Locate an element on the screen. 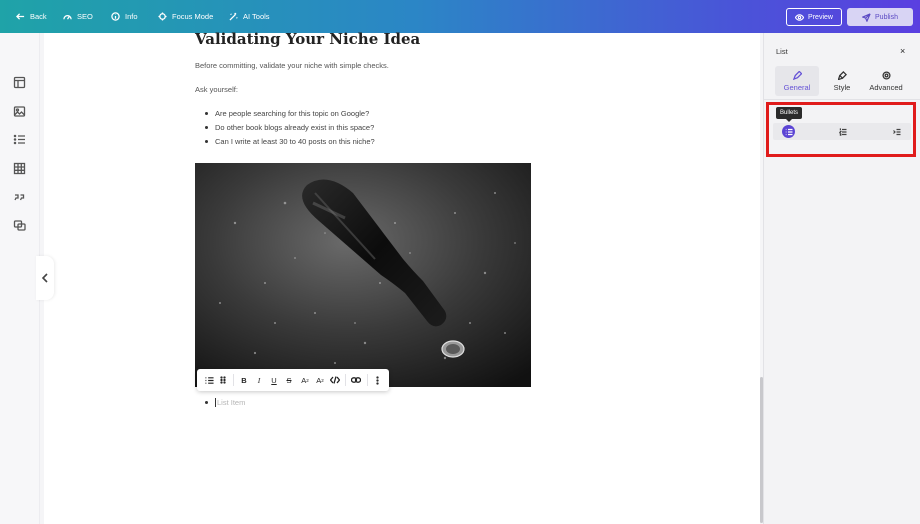 This screenshot has height=524, width=920. bold-button: B is located at coordinates (244, 380).